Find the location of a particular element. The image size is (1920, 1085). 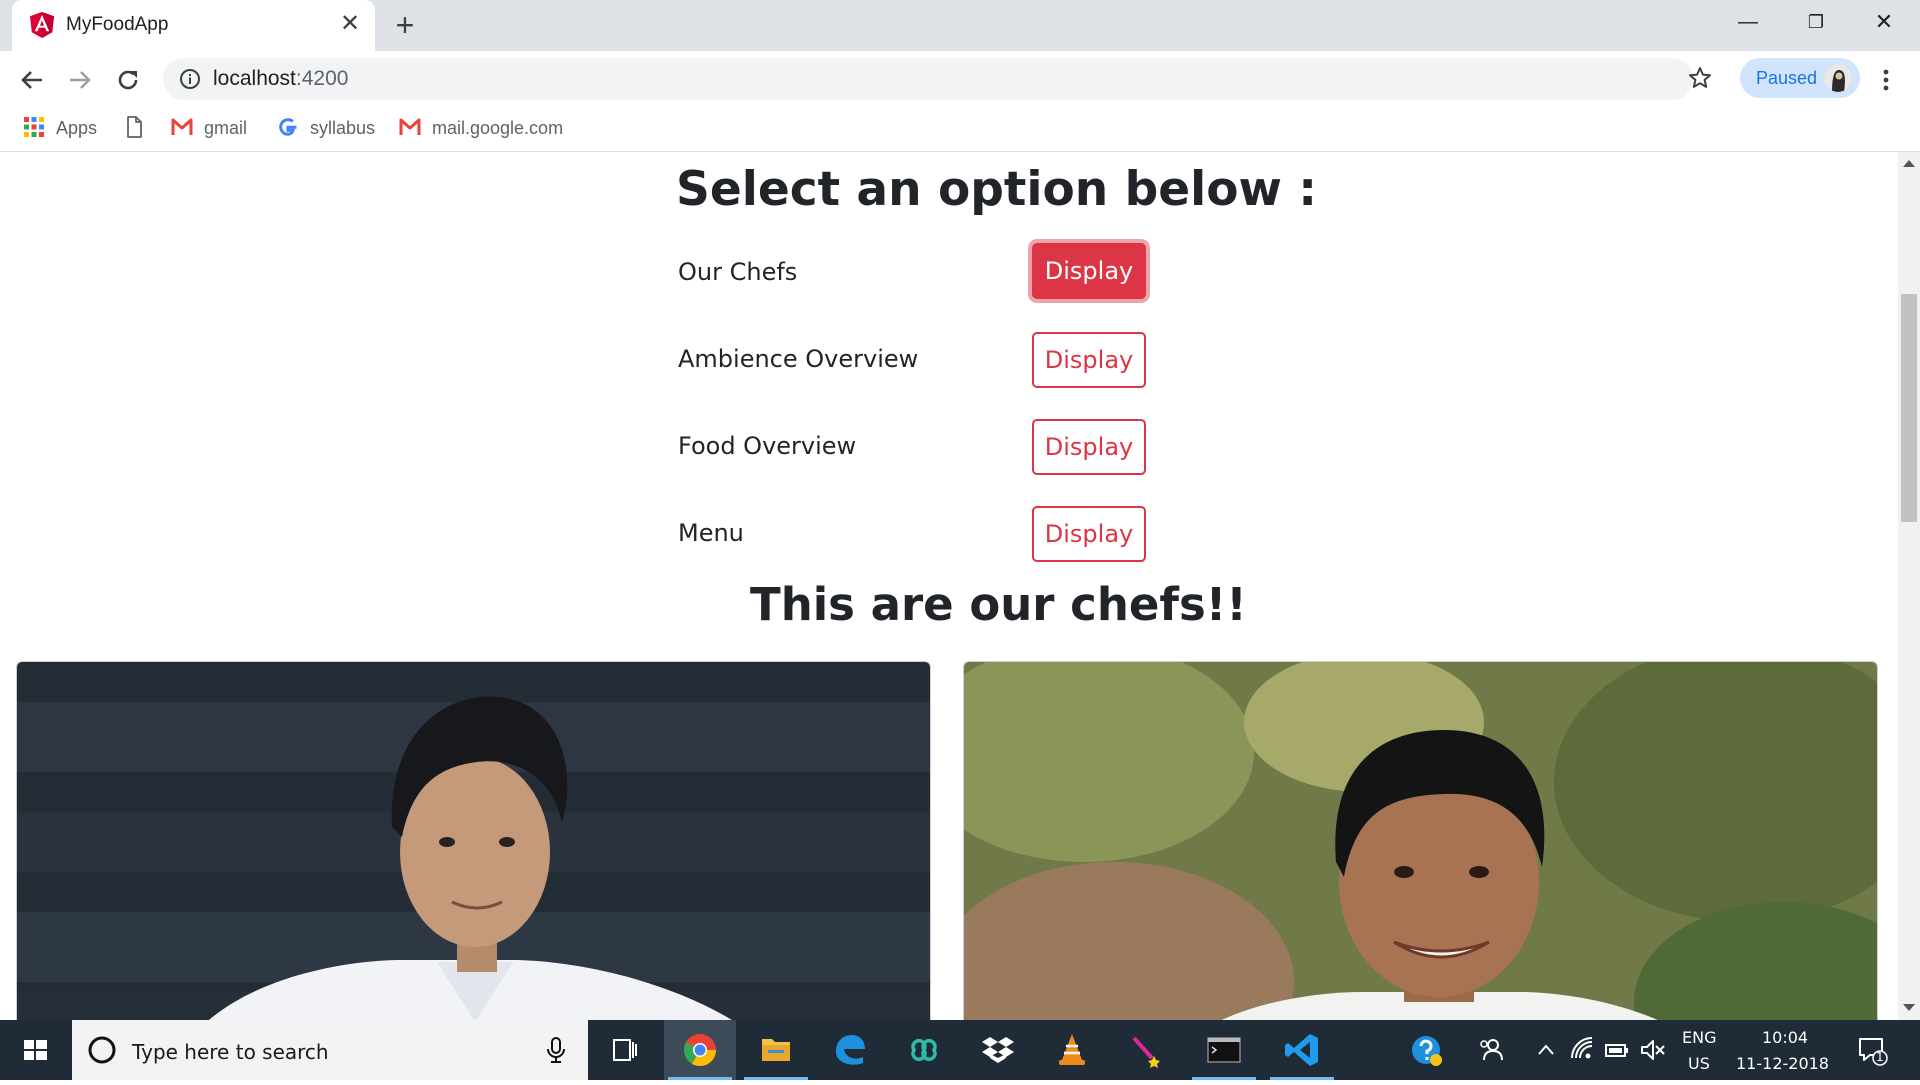

show-hidden-icons-chevron-icon is located at coordinates (1546, 1050).